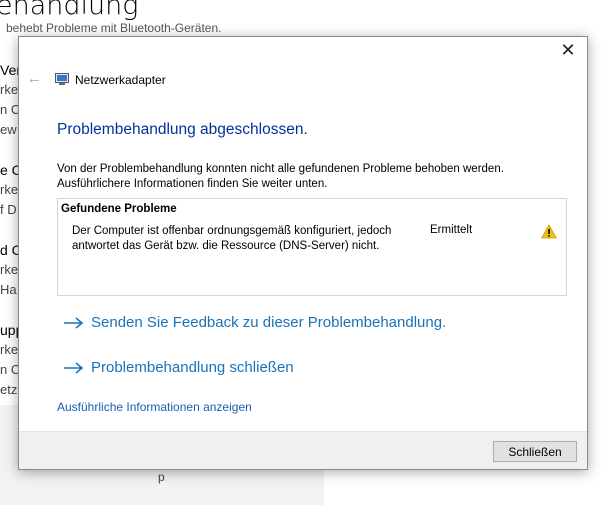 The width and height of the screenshot is (611, 505). I want to click on background-list-fragment: upp, so click(10, 330).